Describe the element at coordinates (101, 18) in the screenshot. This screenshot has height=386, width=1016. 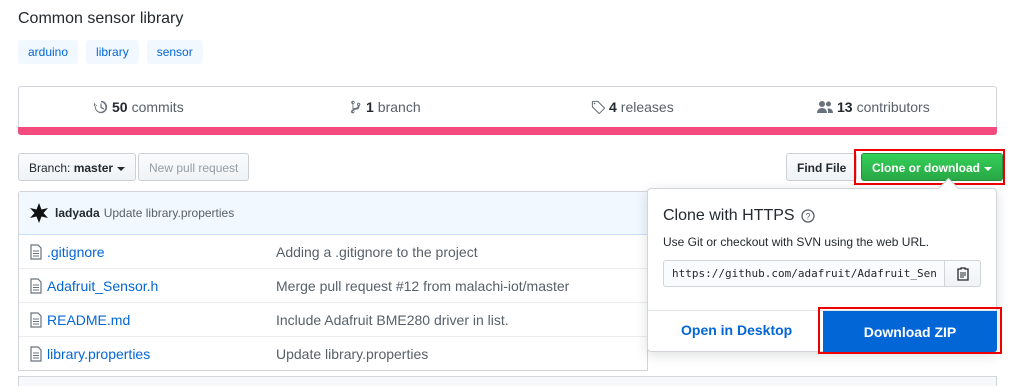
I see `repo-description: Common sensor library` at that location.